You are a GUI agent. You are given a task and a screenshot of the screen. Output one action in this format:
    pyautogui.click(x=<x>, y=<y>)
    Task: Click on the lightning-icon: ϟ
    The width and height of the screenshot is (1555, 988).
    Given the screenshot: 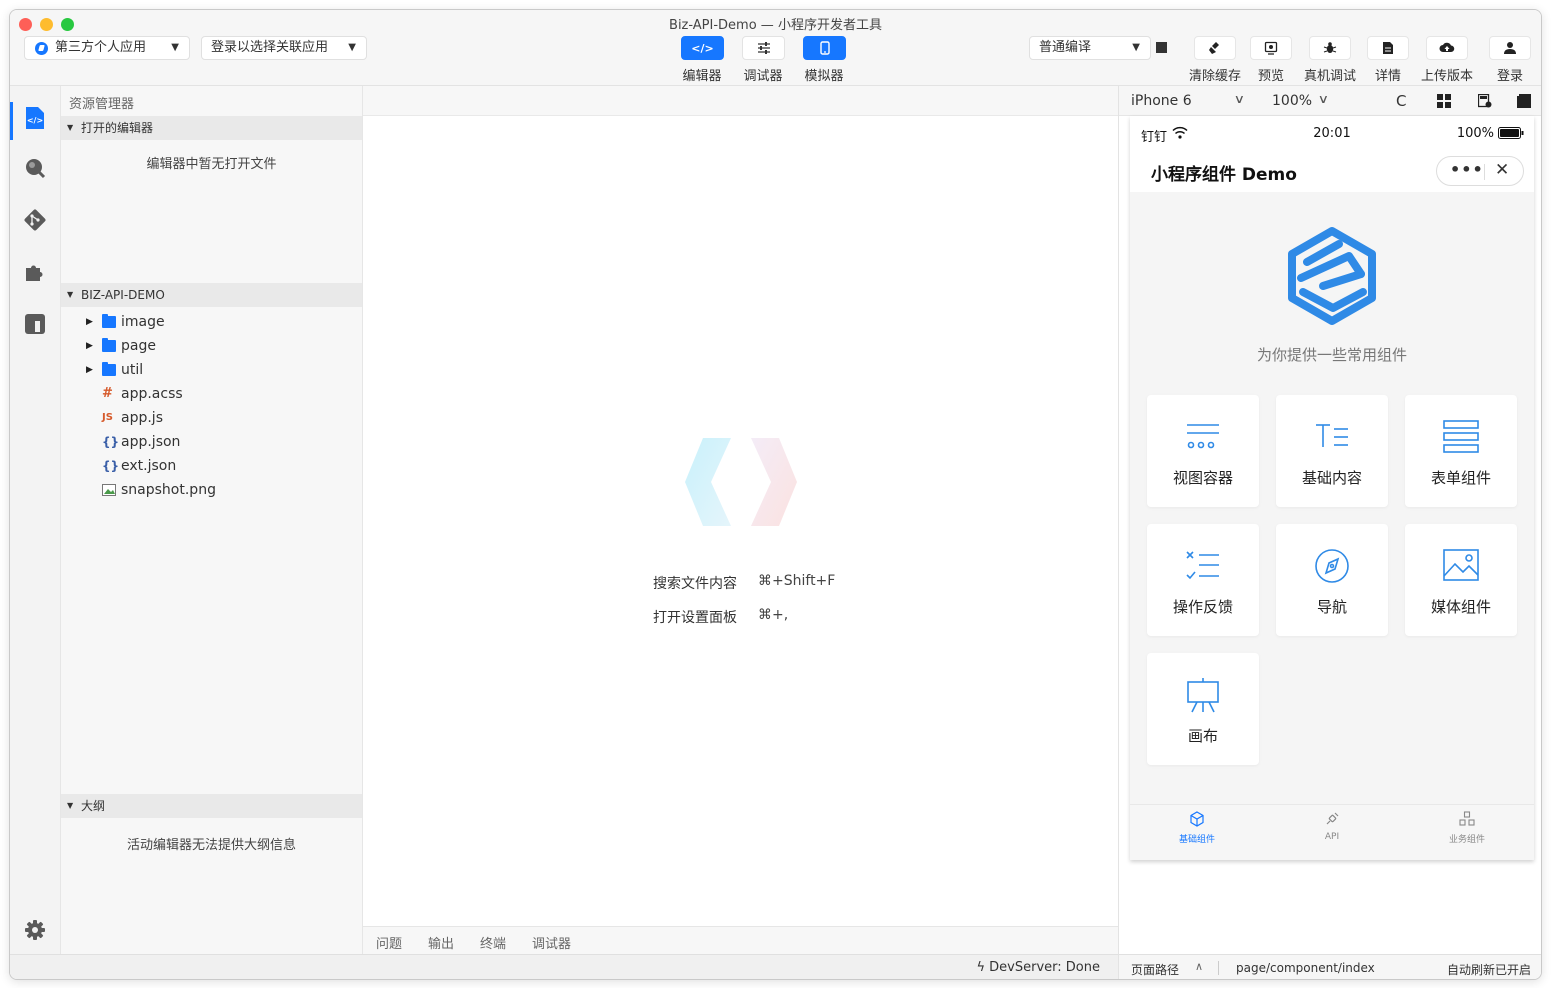 What is the action you would take?
    pyautogui.click(x=983, y=967)
    